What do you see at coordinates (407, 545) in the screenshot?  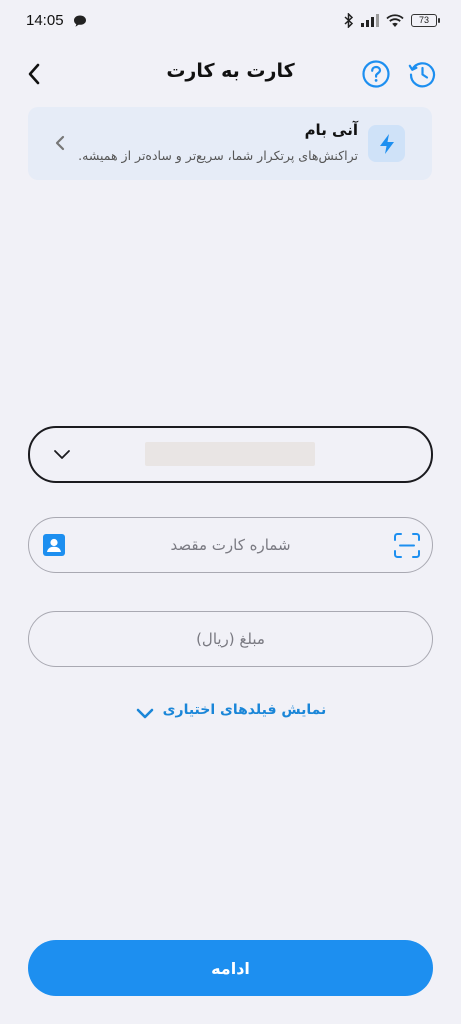 I see `scan-card-icon` at bounding box center [407, 545].